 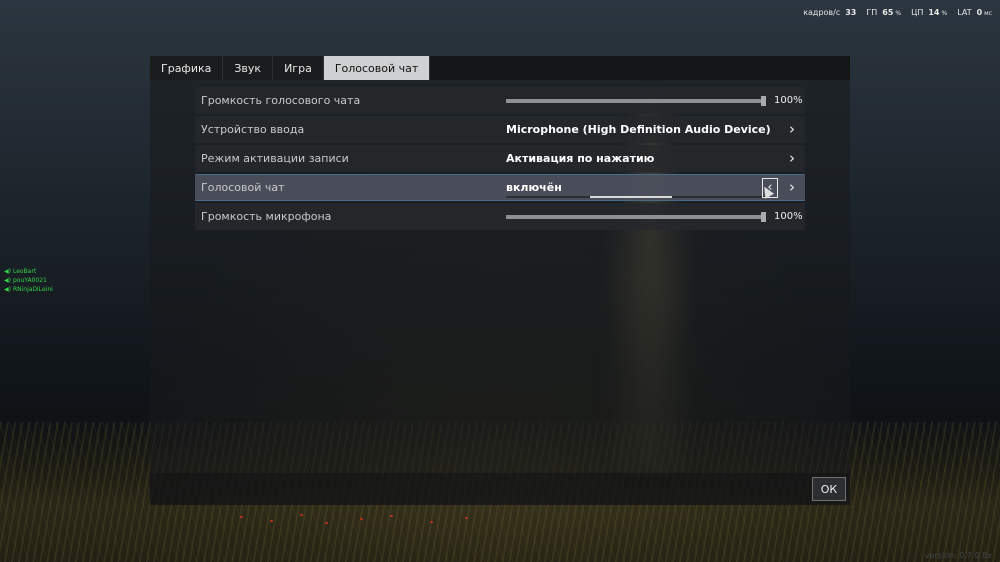 I want to click on voice-player-list: ◀) LeoBart ◀) pouYA0021 ◀) RNinjaDiLeini, so click(x=28, y=280).